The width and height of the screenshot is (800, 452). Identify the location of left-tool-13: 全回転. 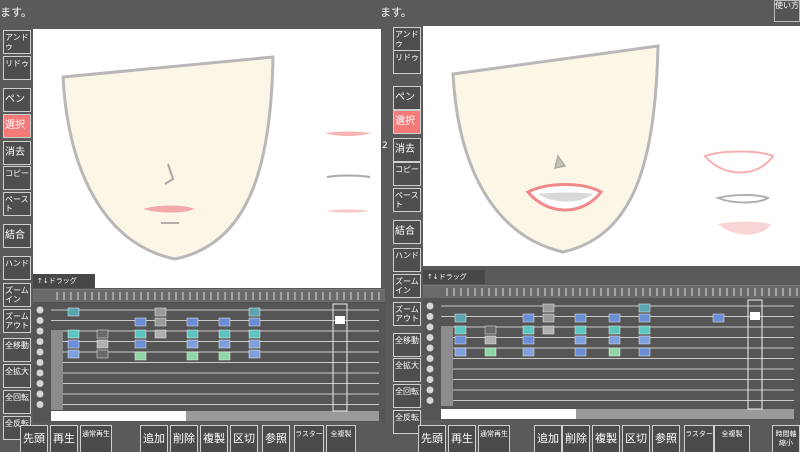
(17, 402).